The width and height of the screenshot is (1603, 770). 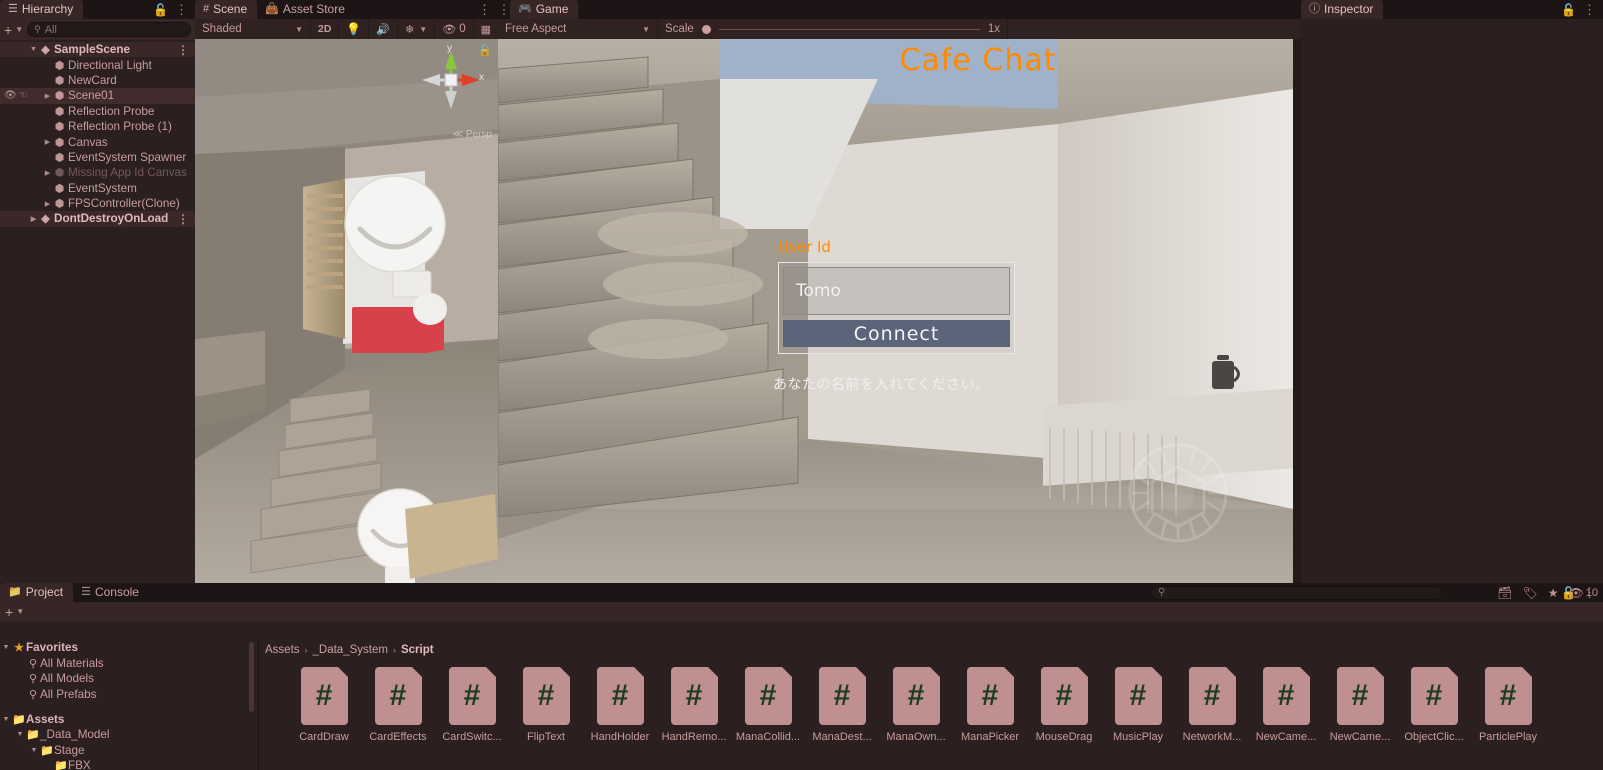 I want to click on asset-item: # ParticlePlay, so click(x=1508, y=705).